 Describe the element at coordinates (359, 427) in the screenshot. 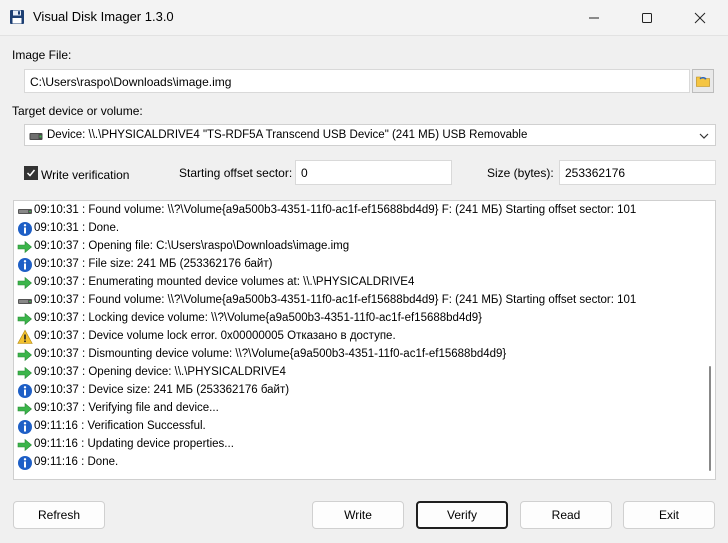

I see `log-entry: 09:11:16 : Verification Successful.` at that location.